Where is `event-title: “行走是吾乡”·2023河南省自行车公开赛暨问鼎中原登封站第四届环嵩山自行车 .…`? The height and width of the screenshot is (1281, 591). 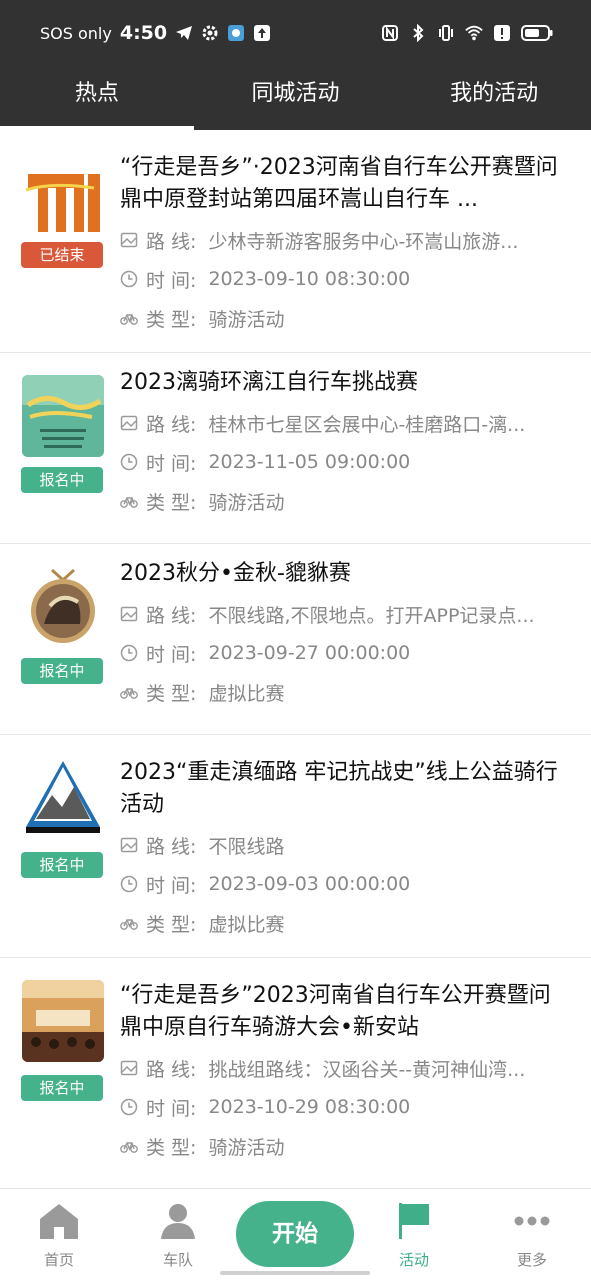
event-title: “行走是吾乡”·2023河南省自行车公开赛暨问鼎中原登封站第四届环嵩山自行车 .… is located at coordinates (343, 184).